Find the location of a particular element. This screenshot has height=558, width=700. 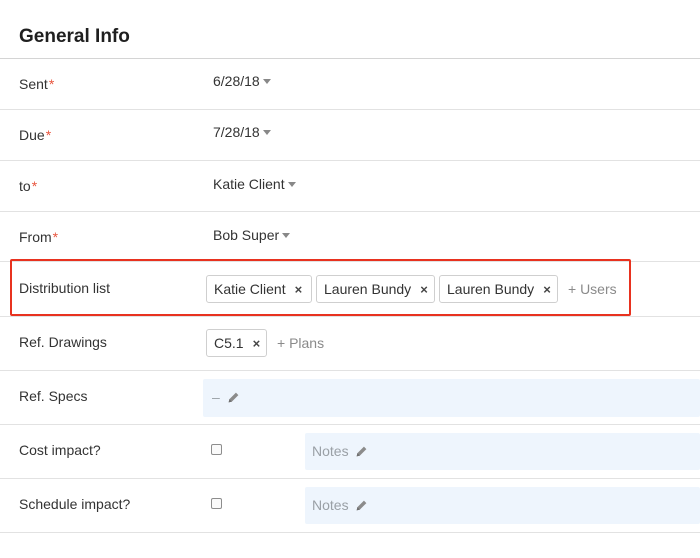

field-label-due: Due* is located at coordinates (35, 135).